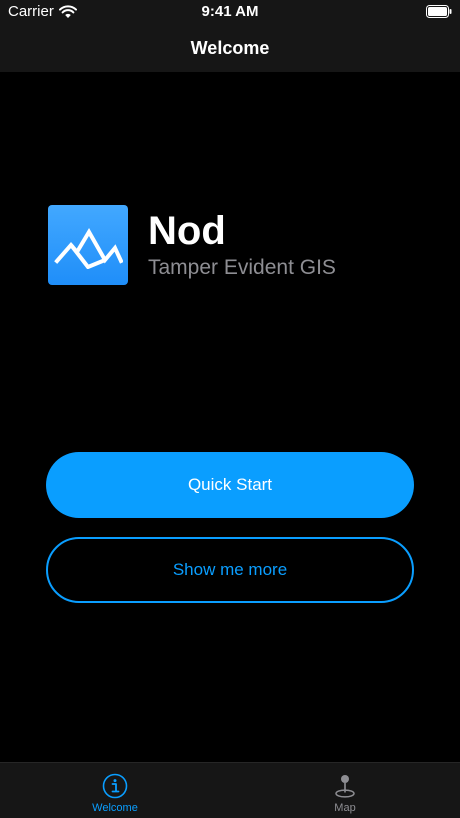 This screenshot has width=460, height=818. I want to click on tab-map: Map, so click(345, 790).